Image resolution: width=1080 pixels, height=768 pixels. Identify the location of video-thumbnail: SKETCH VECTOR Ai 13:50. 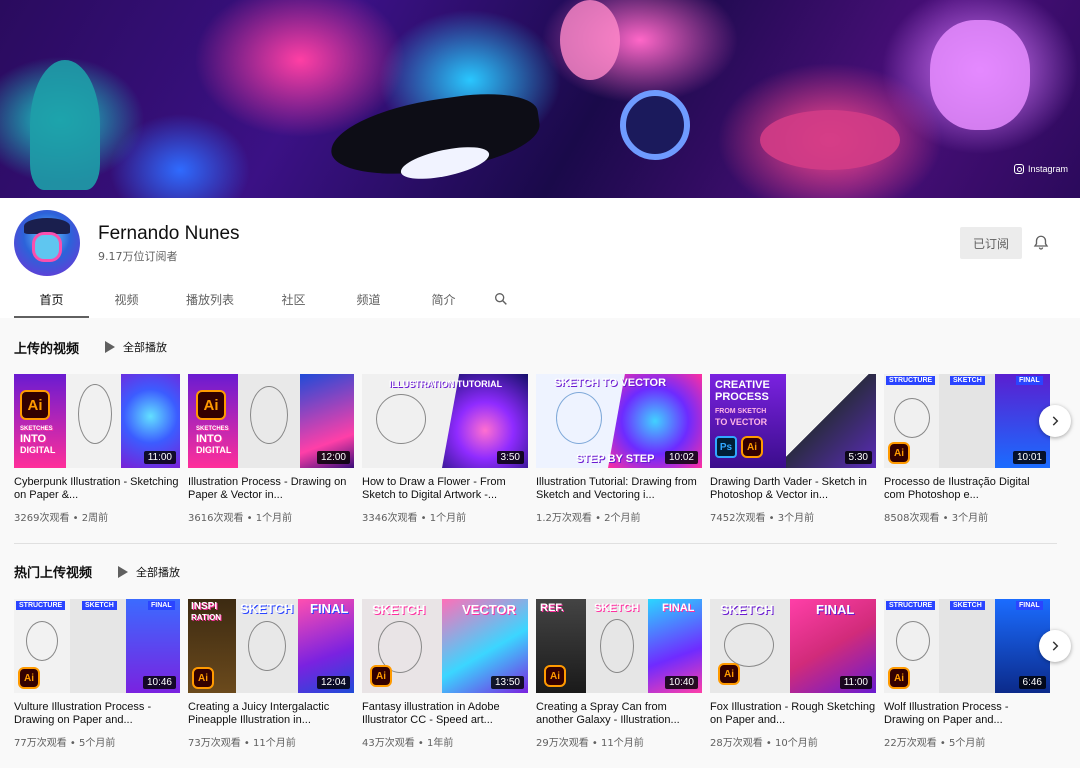
(445, 646).